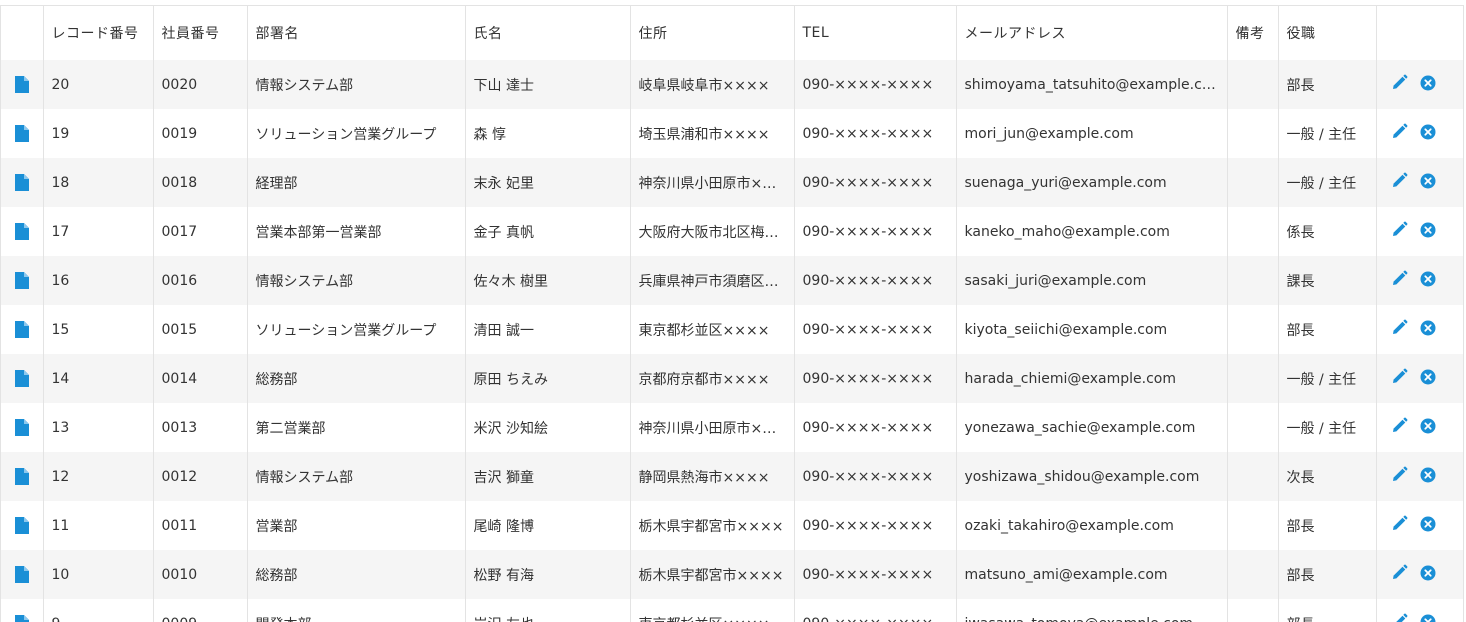  I want to click on cell-email: ozaki_takahiro@example.com, so click(1091, 525).